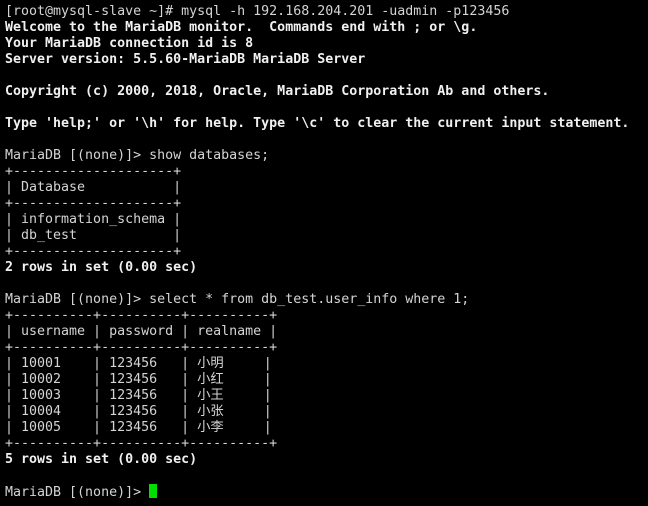 The image size is (648, 506). I want to click on terminal-line: | 10001 | 123456 | 小明 |, so click(326, 364).